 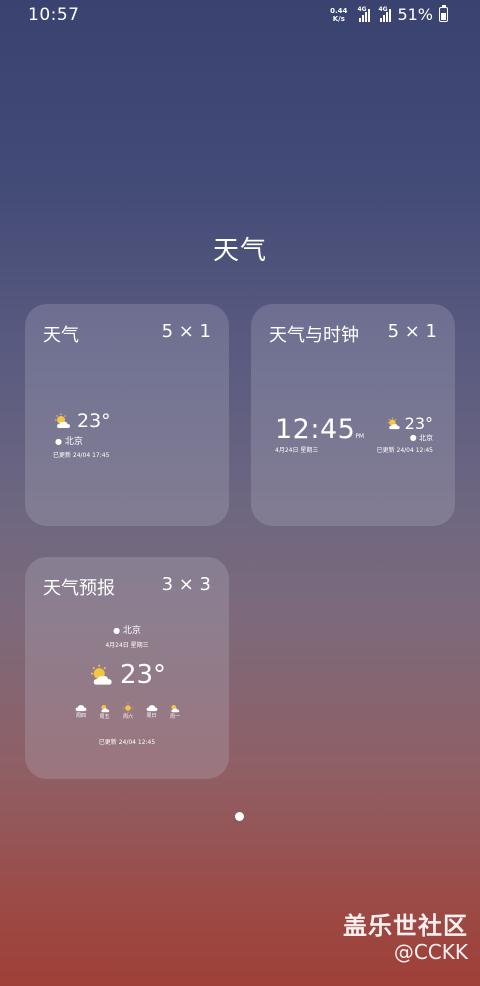 What do you see at coordinates (315, 429) in the screenshot?
I see `preview-time: 12:45` at bounding box center [315, 429].